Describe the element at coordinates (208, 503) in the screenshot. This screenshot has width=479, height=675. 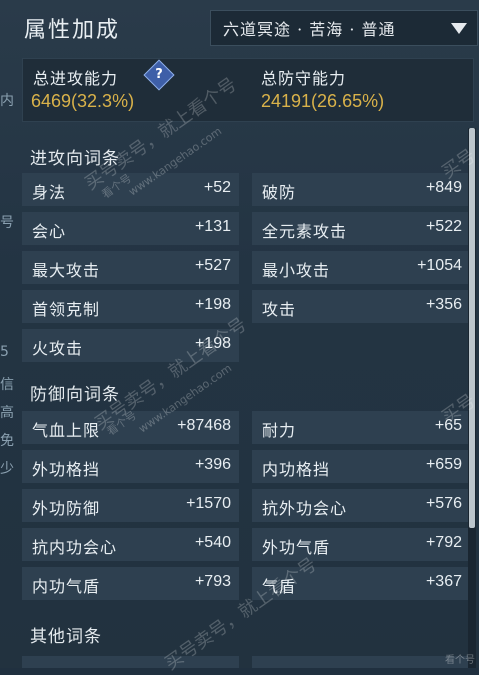
I see `stat-value: +1570` at that location.